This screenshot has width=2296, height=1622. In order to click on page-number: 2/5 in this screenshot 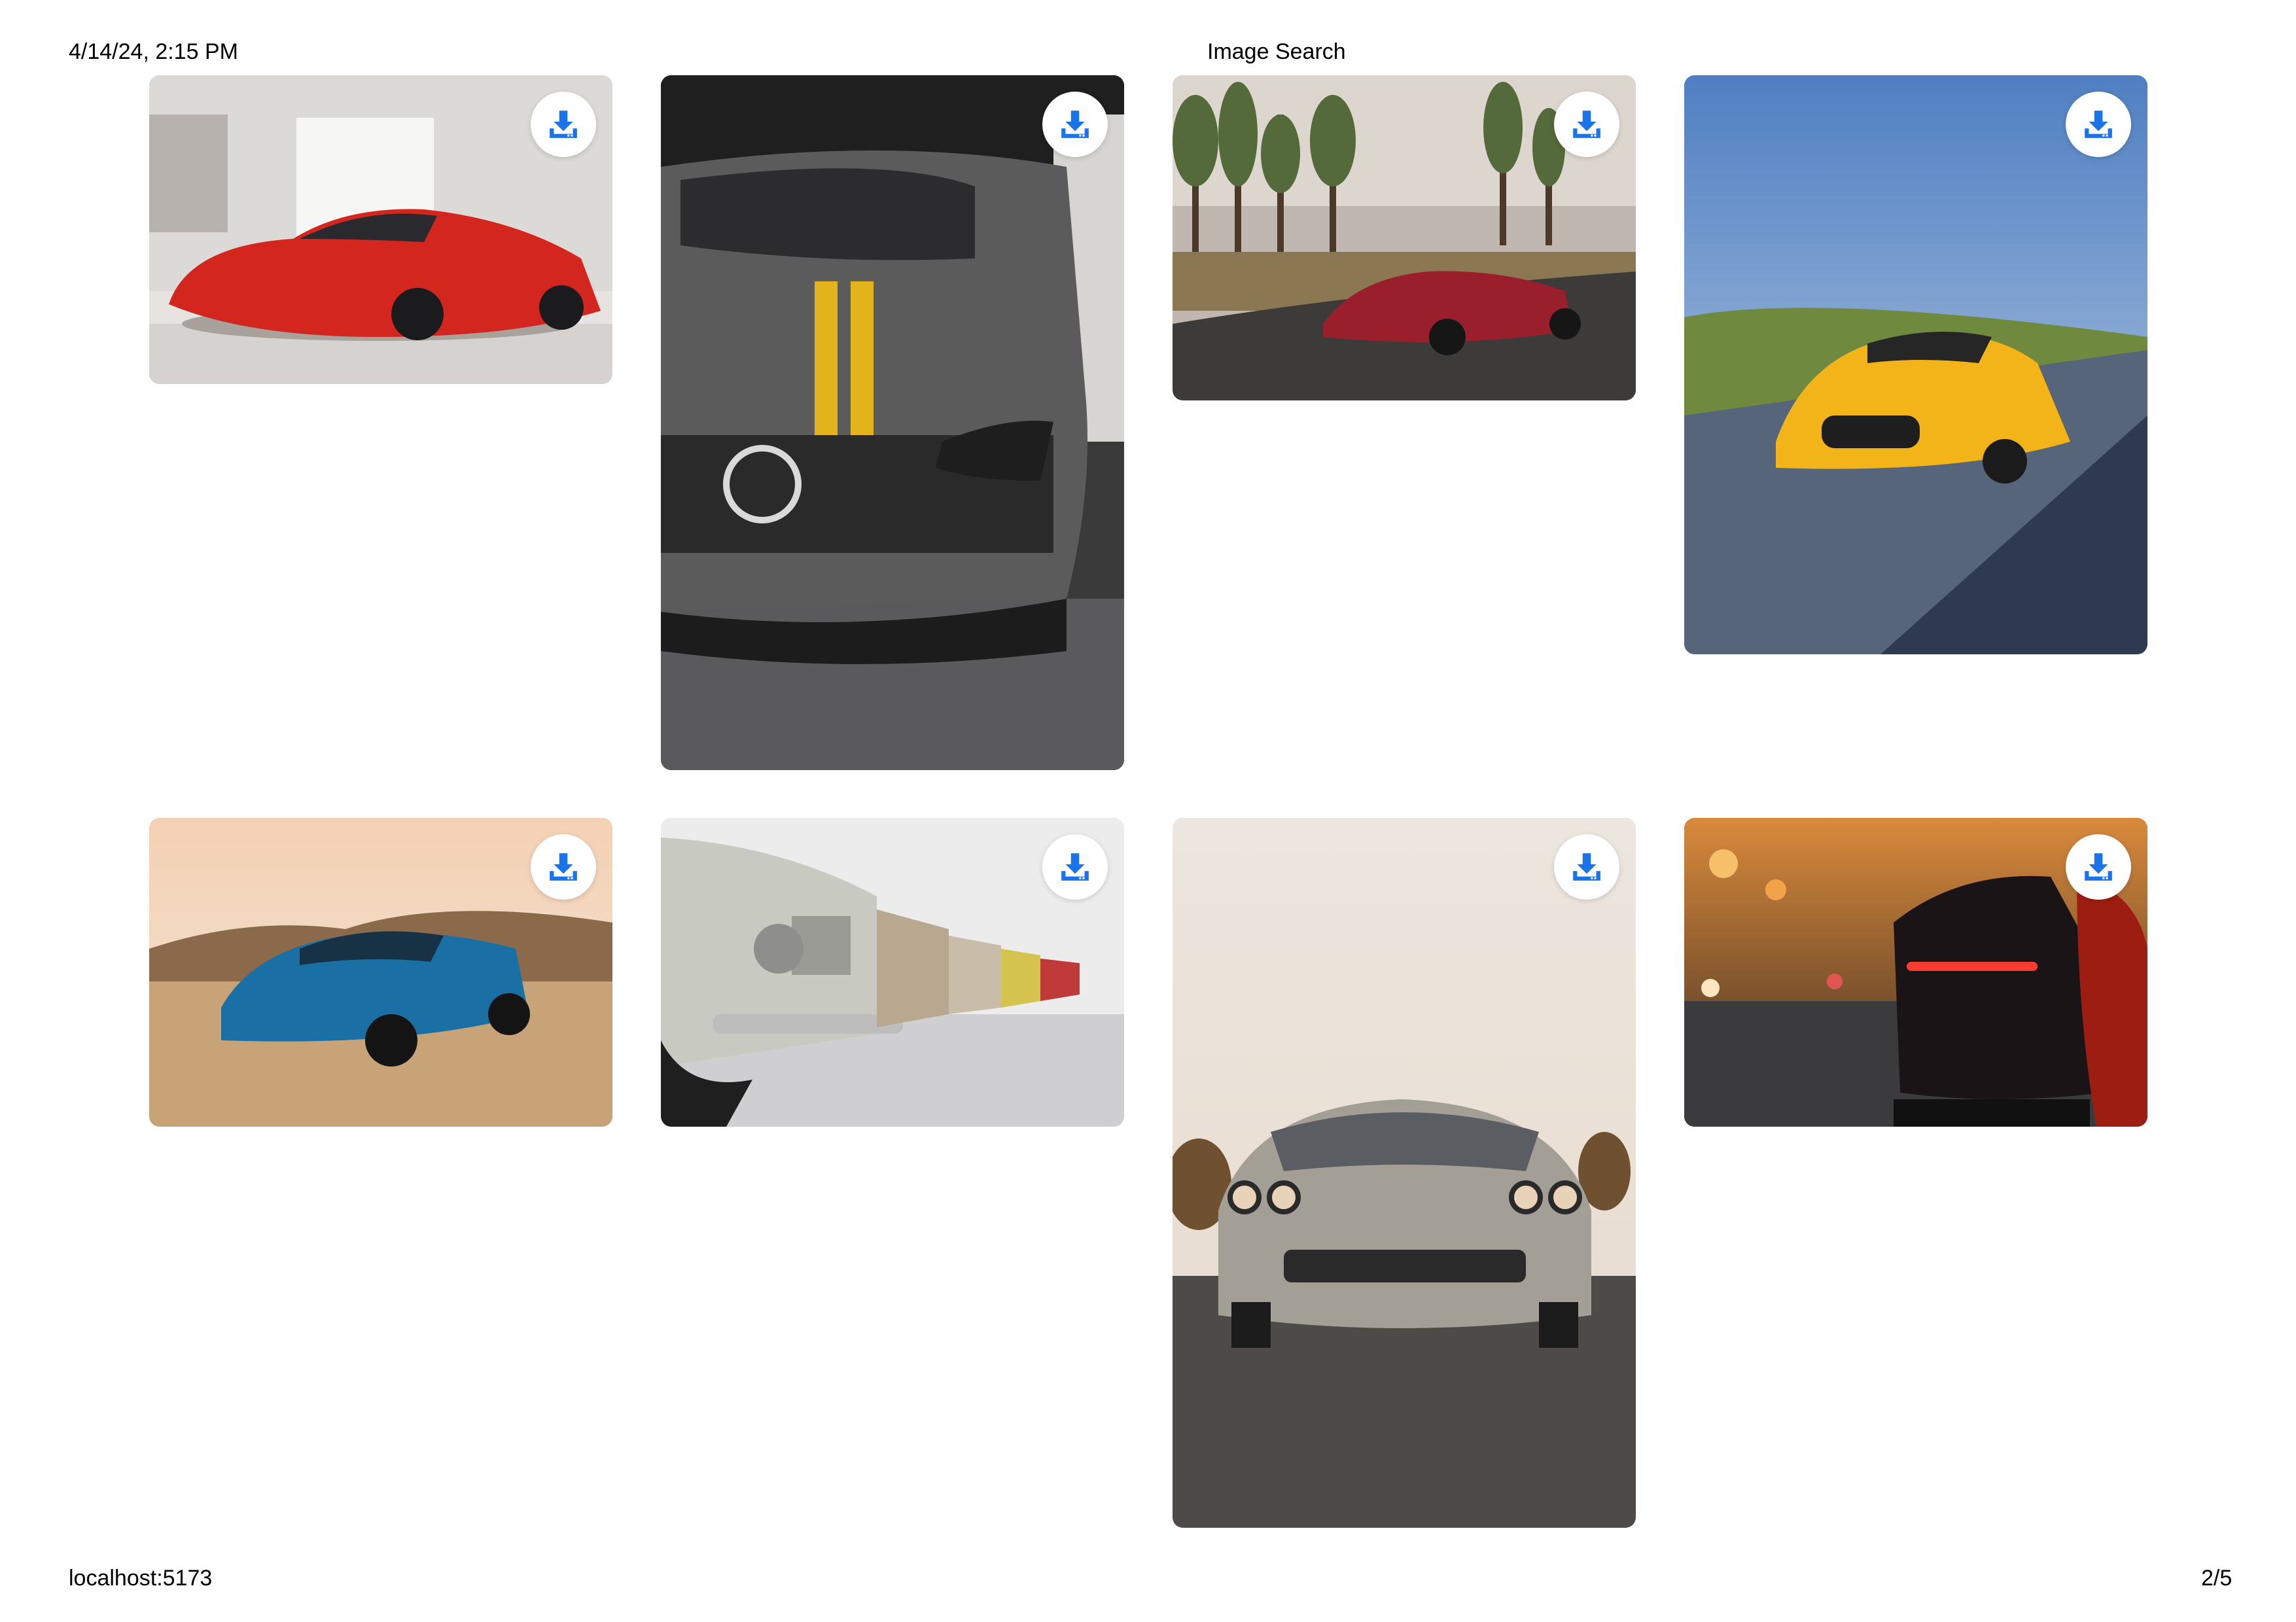, I will do `click(2217, 1578)`.